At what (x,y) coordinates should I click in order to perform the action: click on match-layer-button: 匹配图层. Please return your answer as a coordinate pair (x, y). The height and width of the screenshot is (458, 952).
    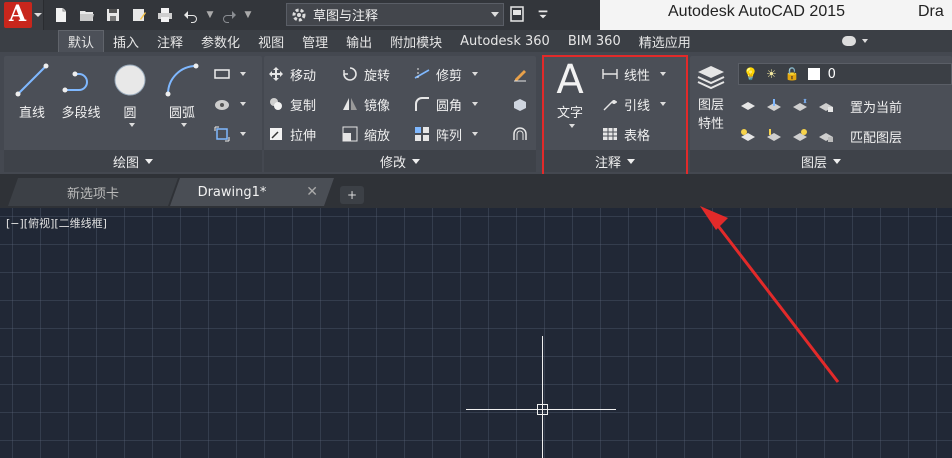
    Looking at the image, I should click on (876, 136).